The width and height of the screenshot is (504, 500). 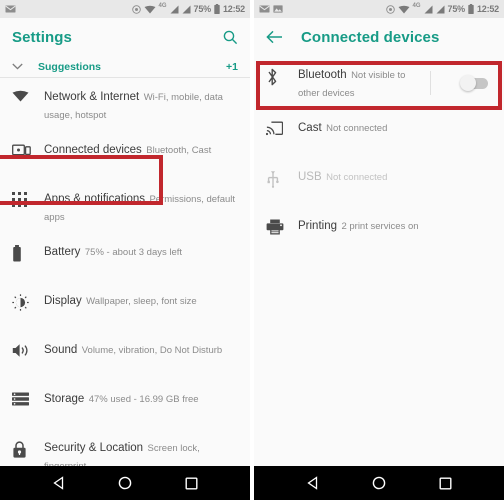 What do you see at coordinates (94, 448) in the screenshot?
I see `list-item-title: Security & Location` at bounding box center [94, 448].